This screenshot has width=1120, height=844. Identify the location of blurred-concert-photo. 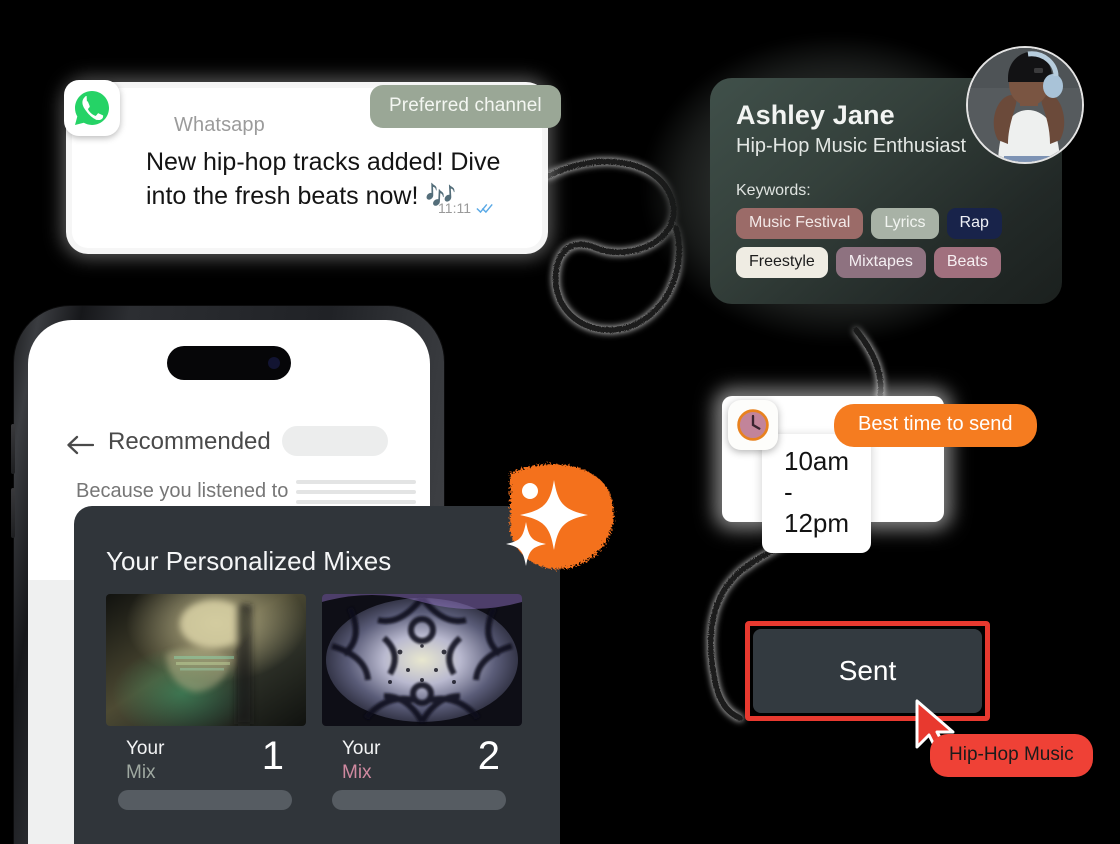
(206, 660).